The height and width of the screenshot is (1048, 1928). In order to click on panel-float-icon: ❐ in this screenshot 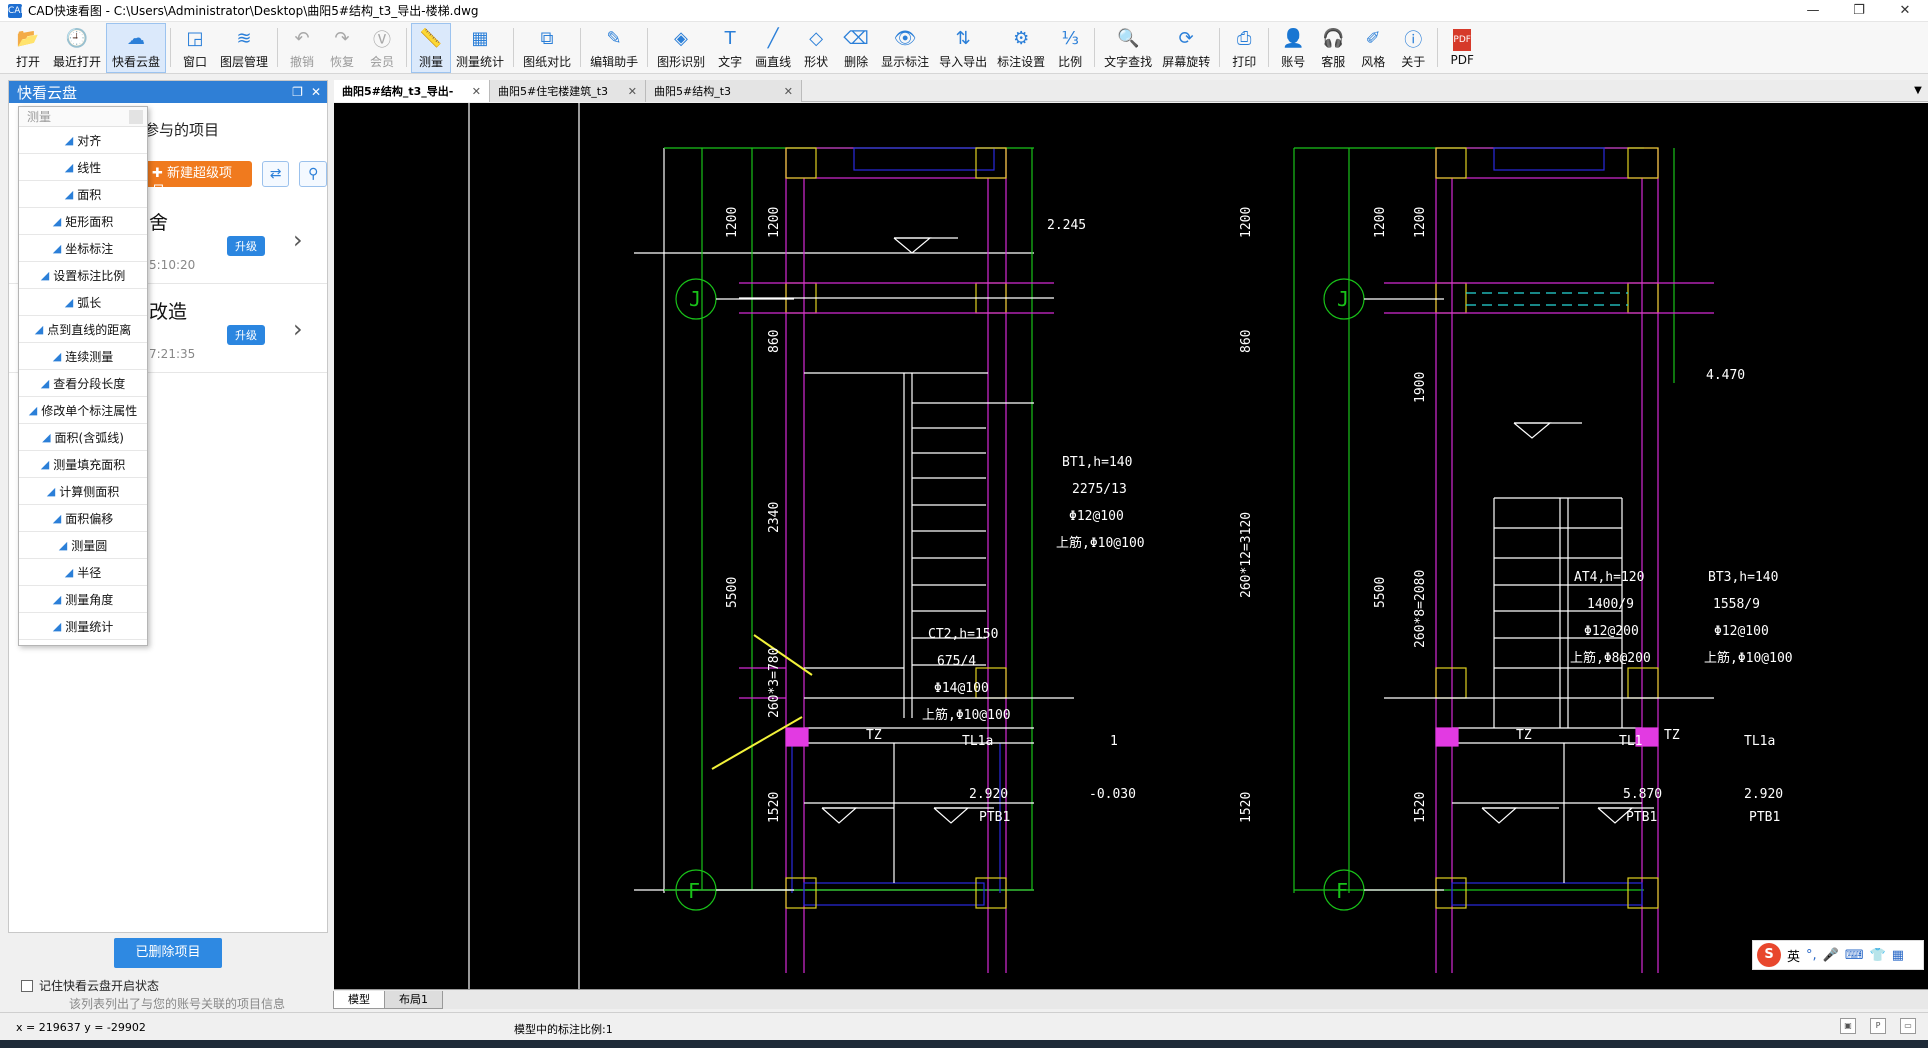, I will do `click(297, 92)`.